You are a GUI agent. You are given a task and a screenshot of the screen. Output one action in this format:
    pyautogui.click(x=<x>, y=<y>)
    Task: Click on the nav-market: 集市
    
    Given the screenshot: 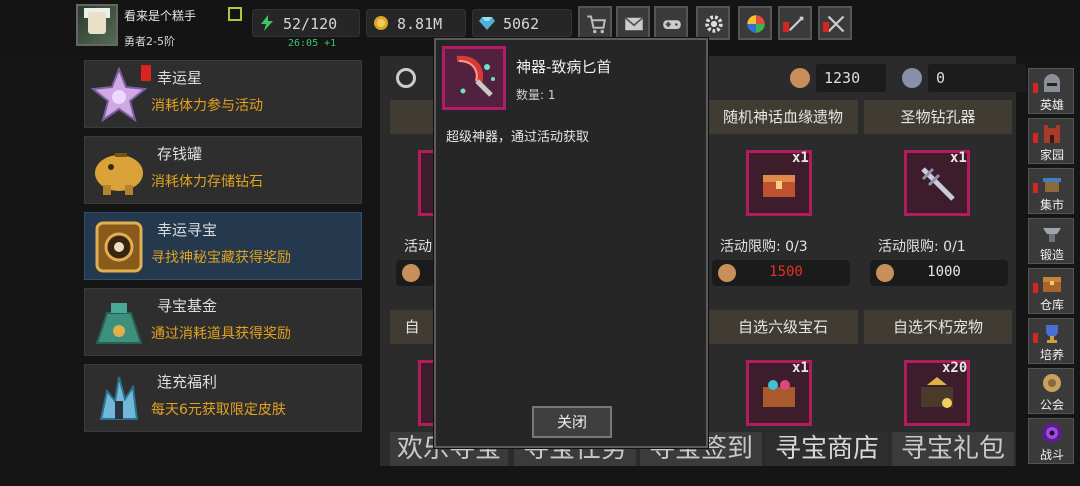 What is the action you would take?
    pyautogui.click(x=1051, y=191)
    